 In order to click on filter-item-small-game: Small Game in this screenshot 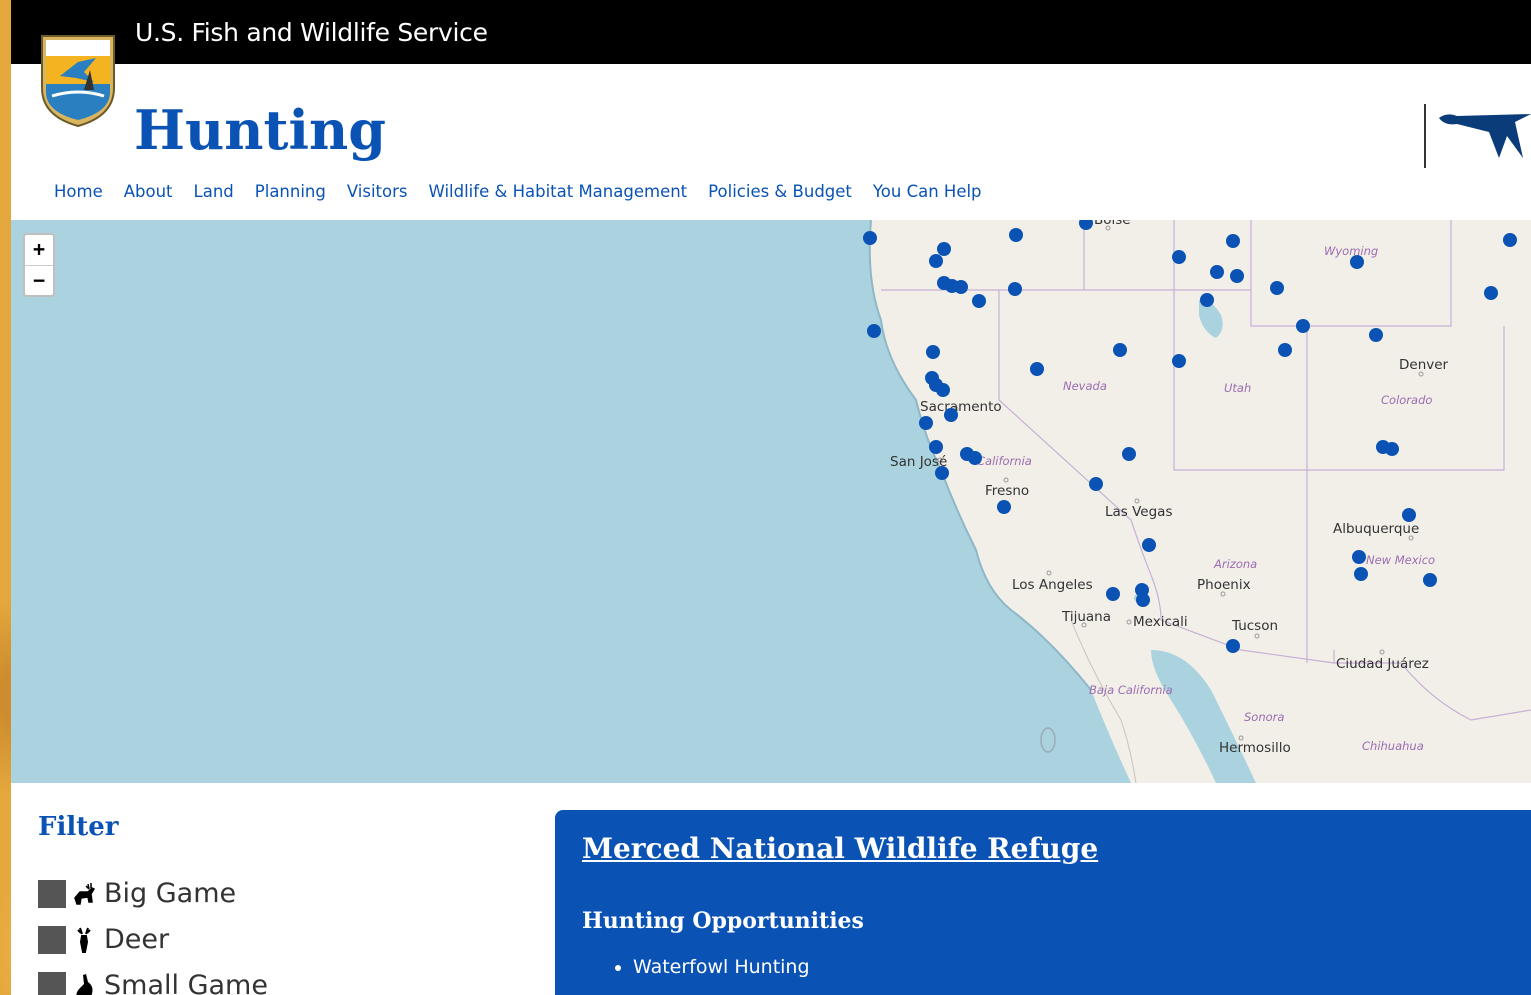, I will do `click(153, 982)`.